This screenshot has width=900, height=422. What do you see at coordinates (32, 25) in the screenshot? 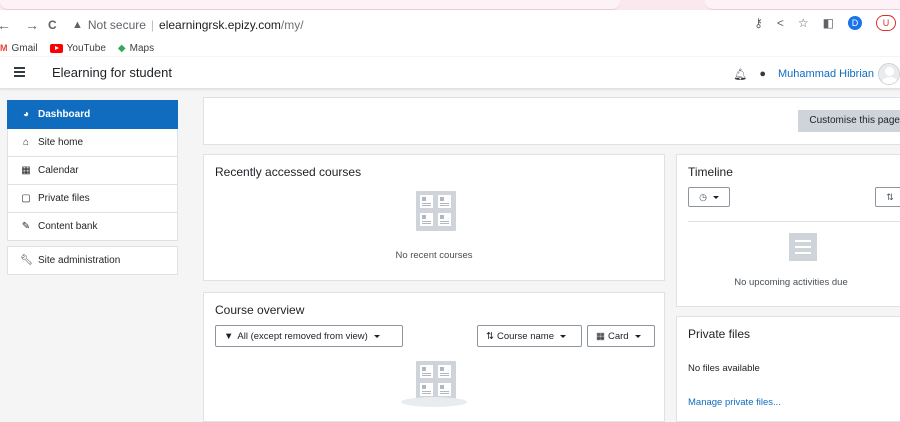
I see `forward-icon: →` at bounding box center [32, 25].